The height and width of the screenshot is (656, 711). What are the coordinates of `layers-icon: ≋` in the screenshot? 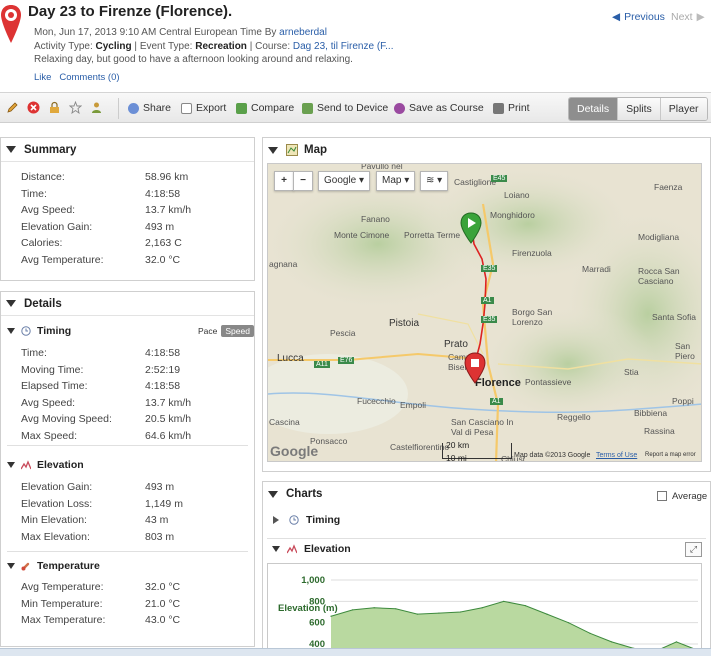 It's located at (430, 180).